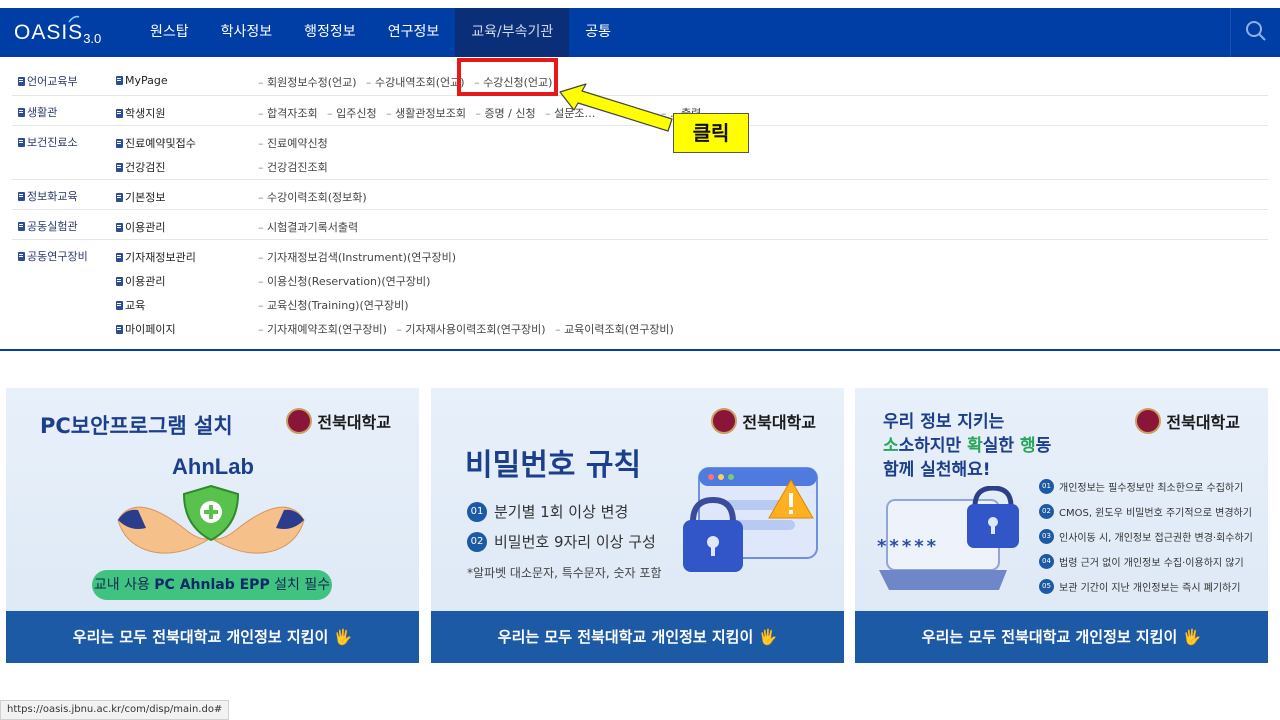  I want to click on menu-academic-info: 학사정보, so click(247, 32).